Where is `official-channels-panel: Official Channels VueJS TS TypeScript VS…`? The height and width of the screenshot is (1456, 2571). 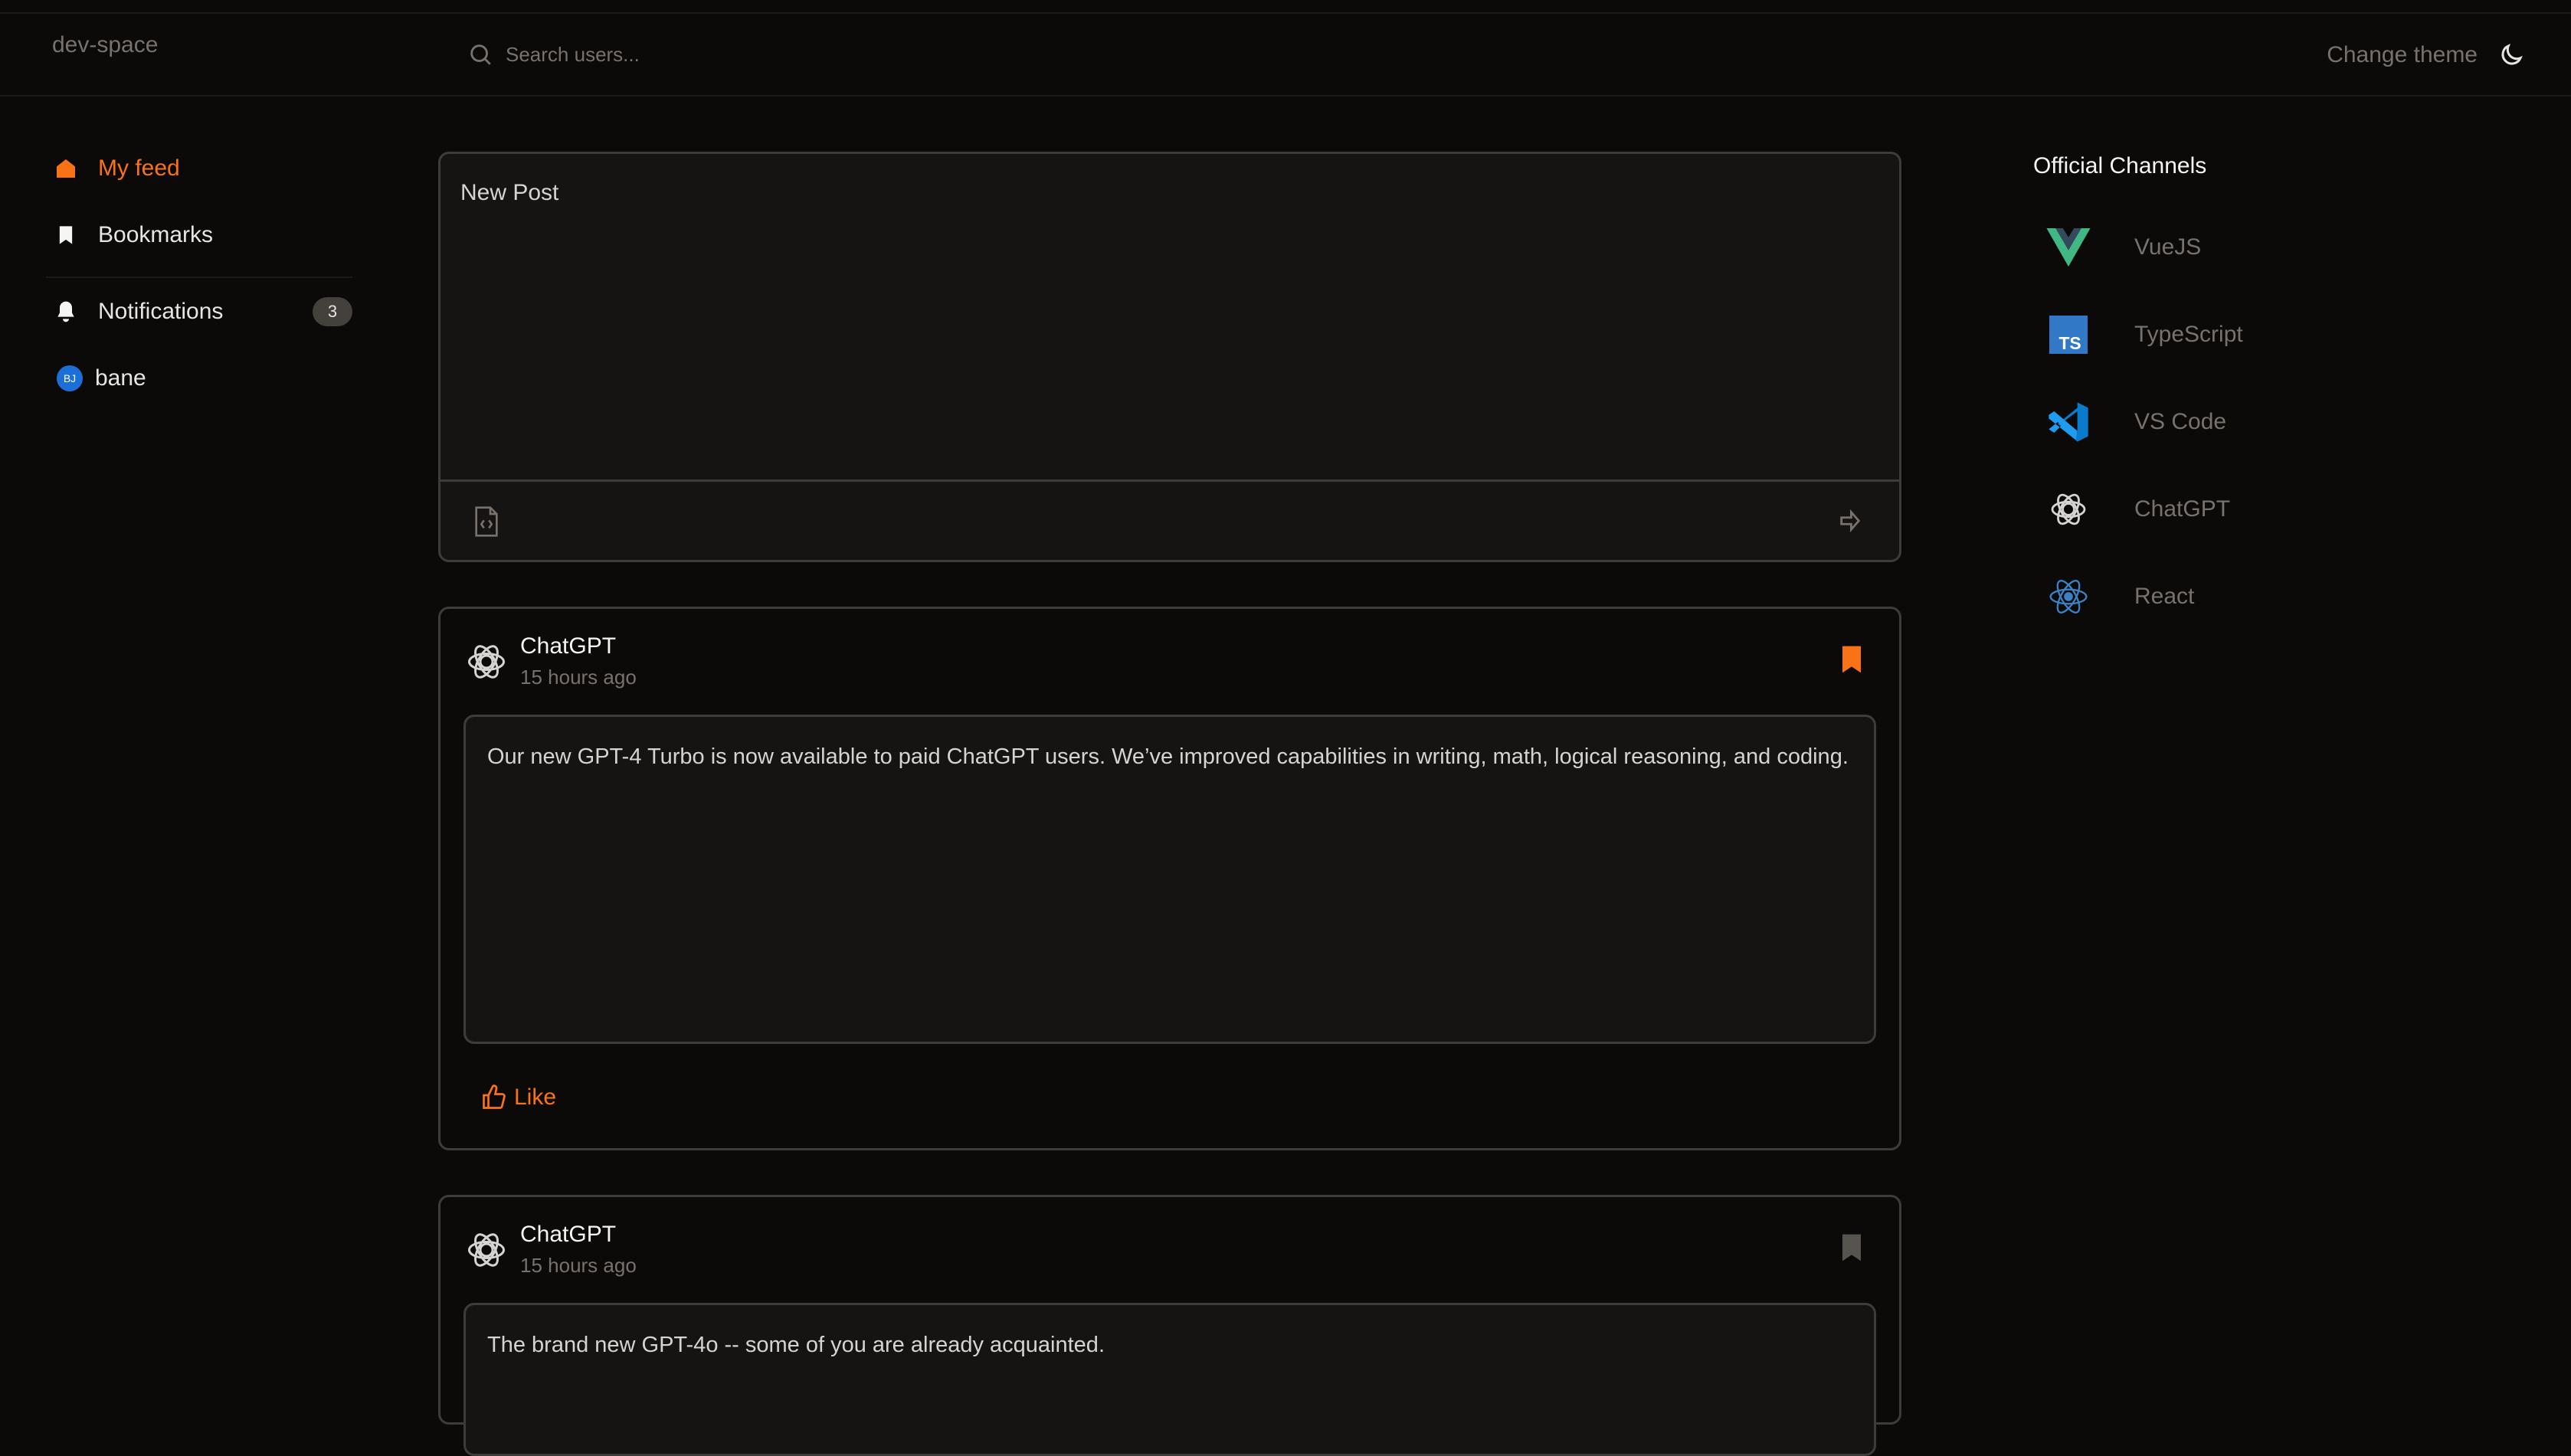 official-channels-panel: Official Channels VueJS TS TypeScript VS… is located at coordinates (2138, 397).